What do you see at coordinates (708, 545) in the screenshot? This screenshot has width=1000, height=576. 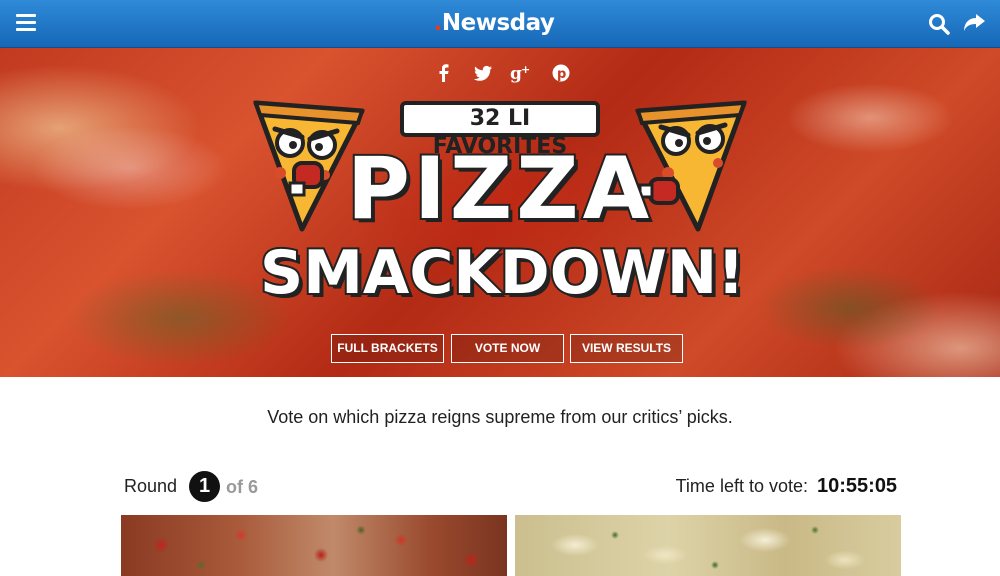 I see `matchup-pizza-photo-right` at bounding box center [708, 545].